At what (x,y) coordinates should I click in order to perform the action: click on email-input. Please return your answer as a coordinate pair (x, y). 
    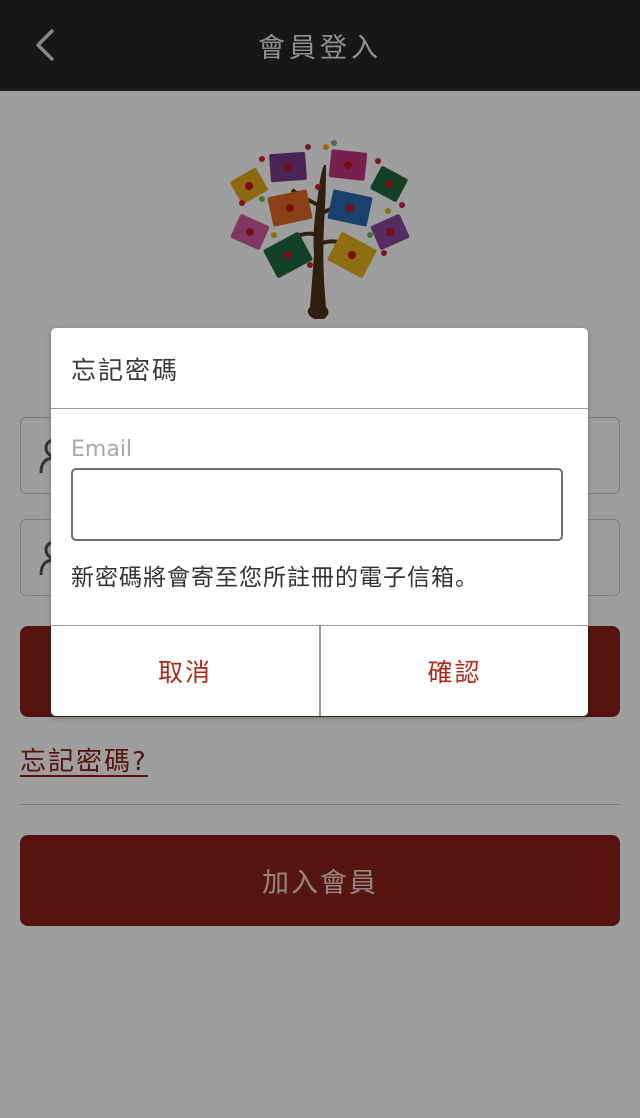
    Looking at the image, I should click on (317, 504).